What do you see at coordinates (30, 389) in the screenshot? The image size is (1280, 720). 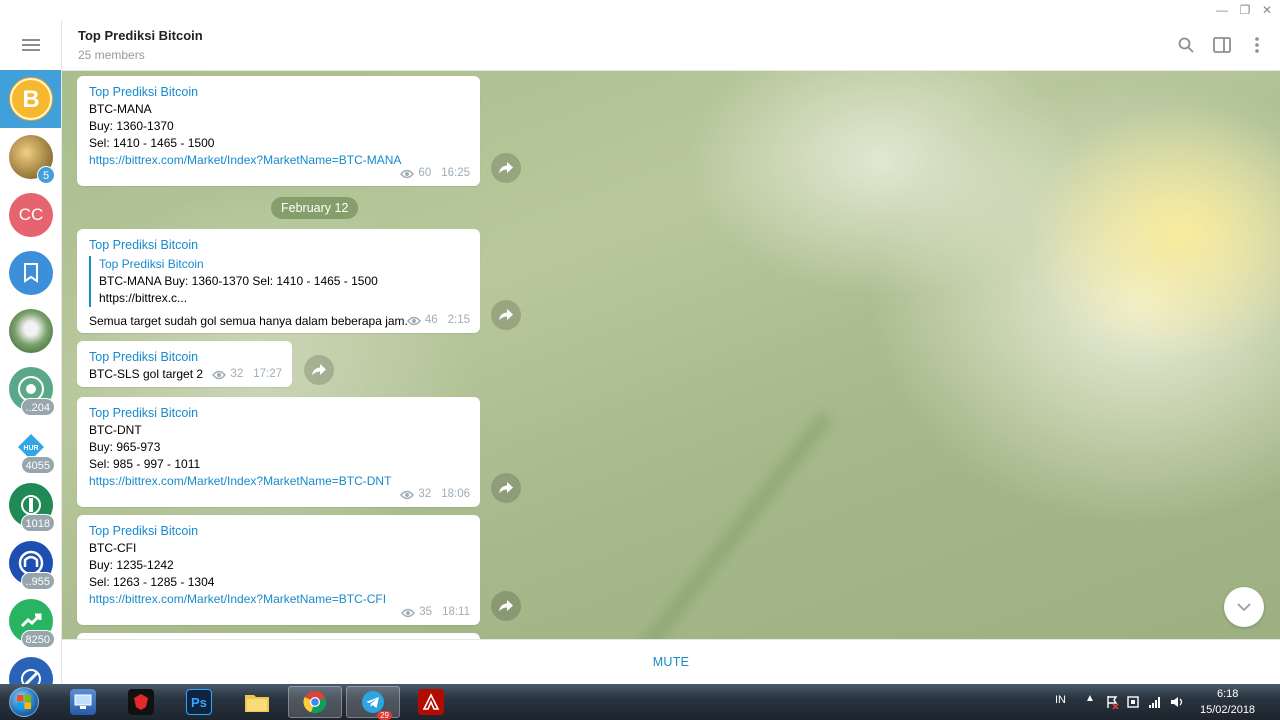 I see `chat-item-6: ..204` at bounding box center [30, 389].